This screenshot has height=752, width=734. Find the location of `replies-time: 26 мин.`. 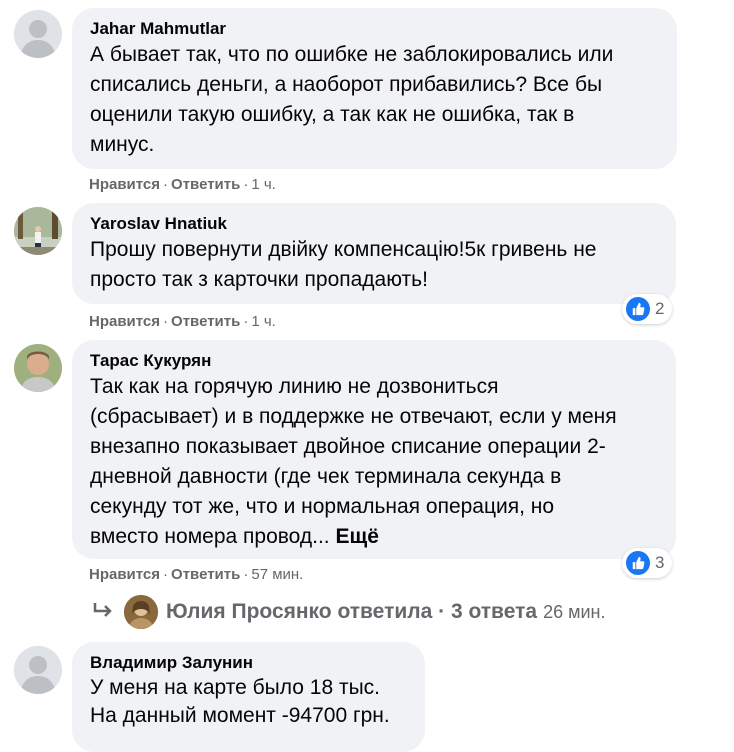

replies-time: 26 мин. is located at coordinates (574, 611).